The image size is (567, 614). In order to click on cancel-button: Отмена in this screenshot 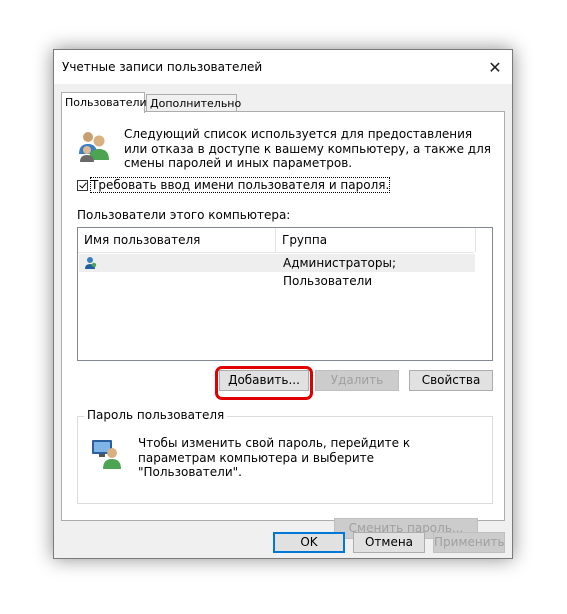, I will do `click(389, 542)`.